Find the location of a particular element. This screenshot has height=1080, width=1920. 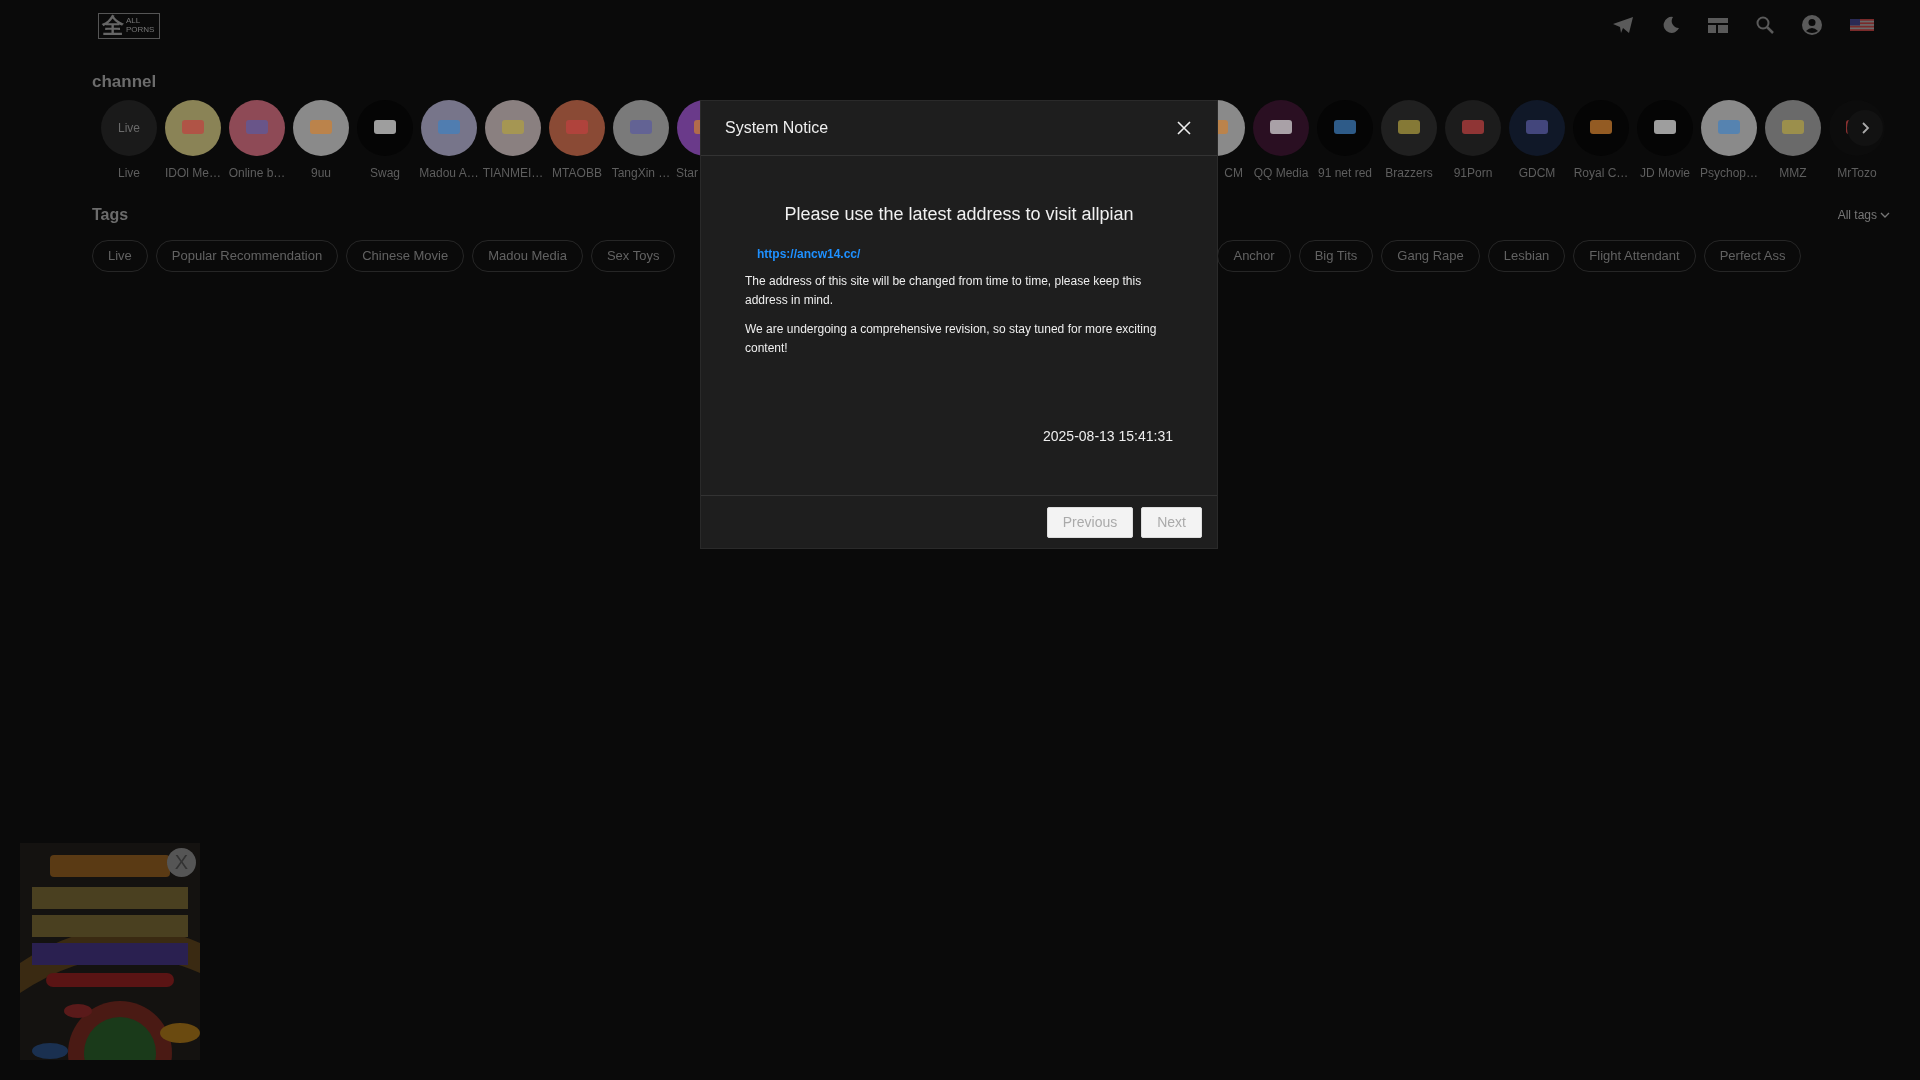

moon-icon is located at coordinates (1671, 25).